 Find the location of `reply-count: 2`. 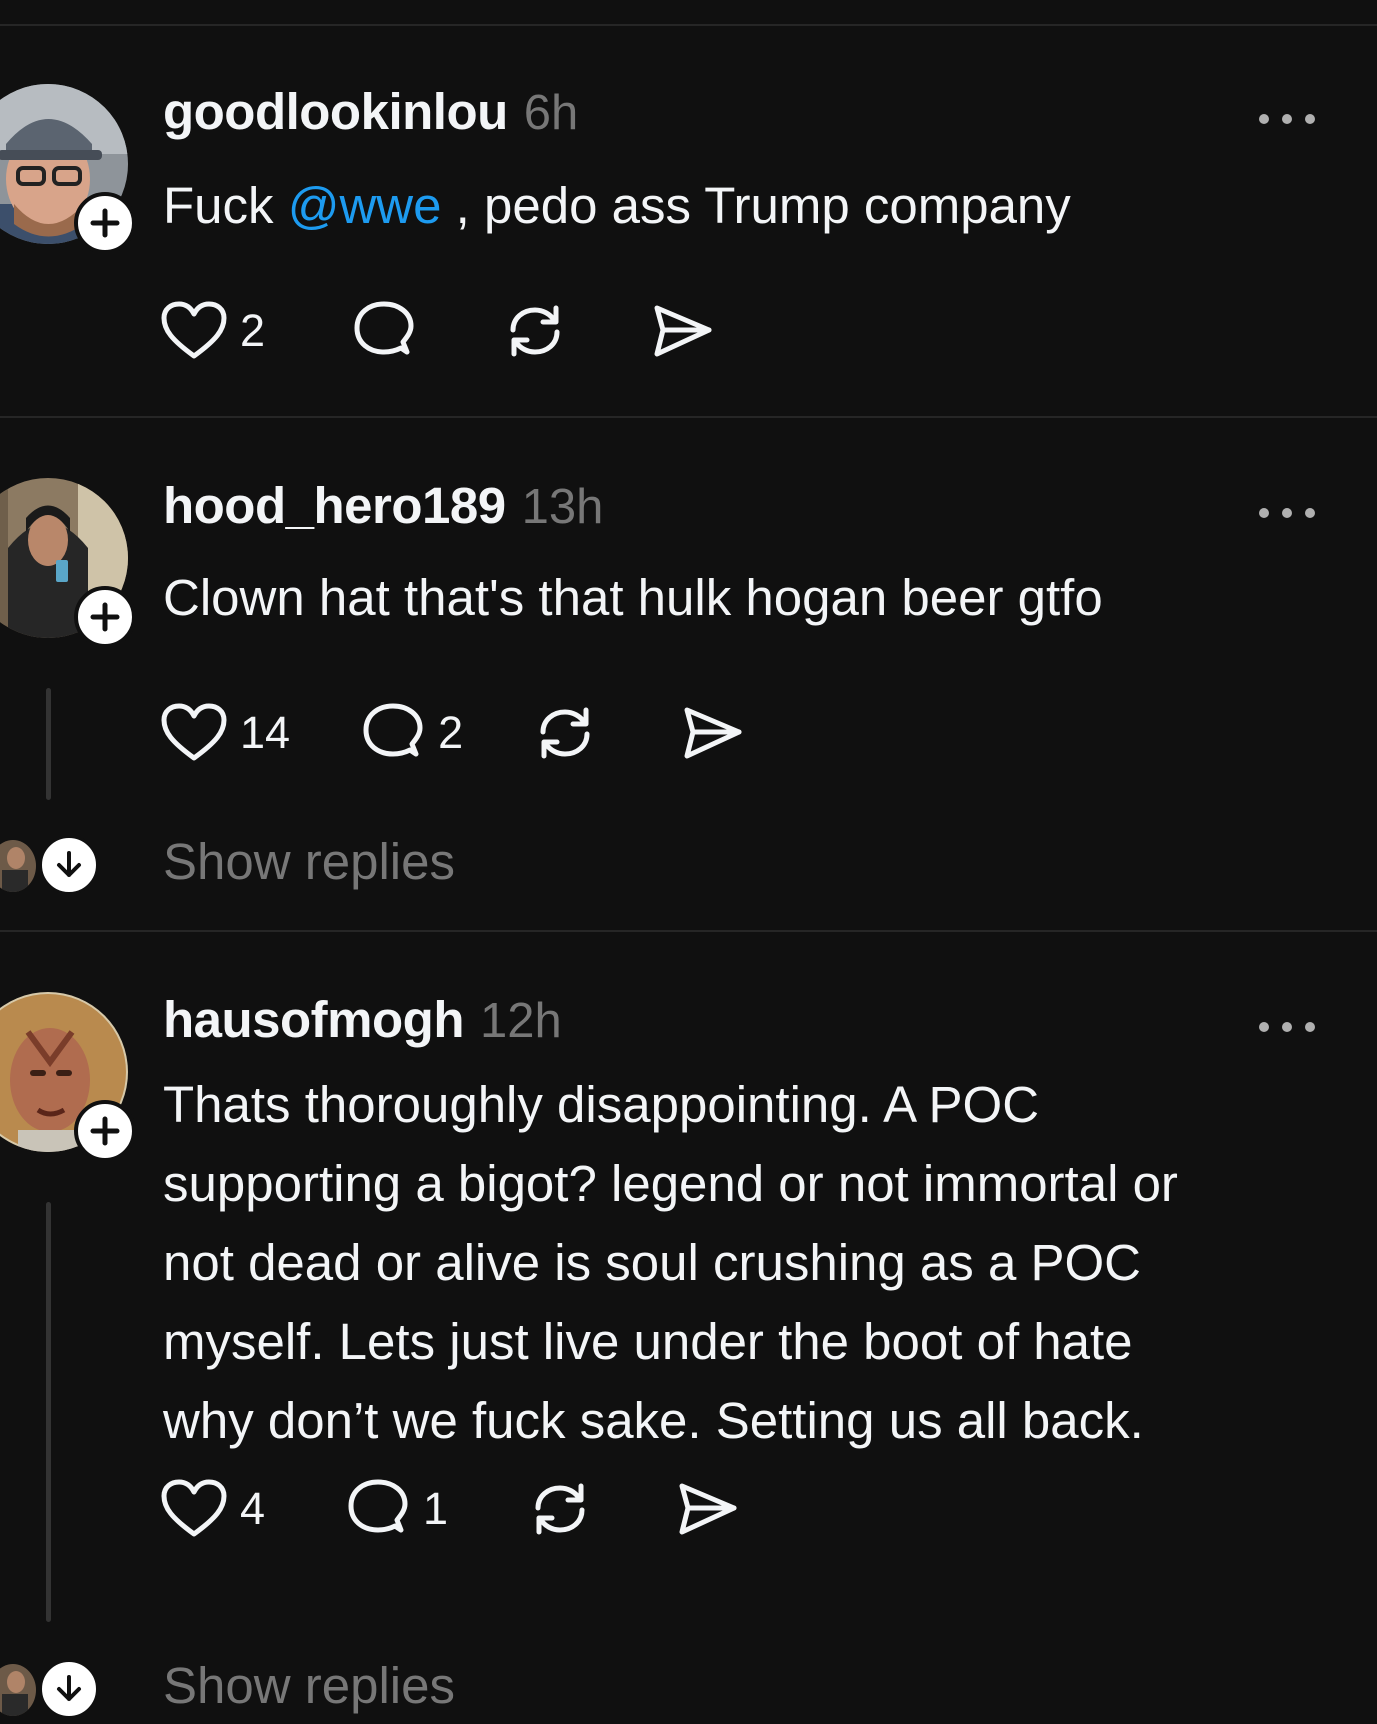

reply-count: 2 is located at coordinates (451, 732).